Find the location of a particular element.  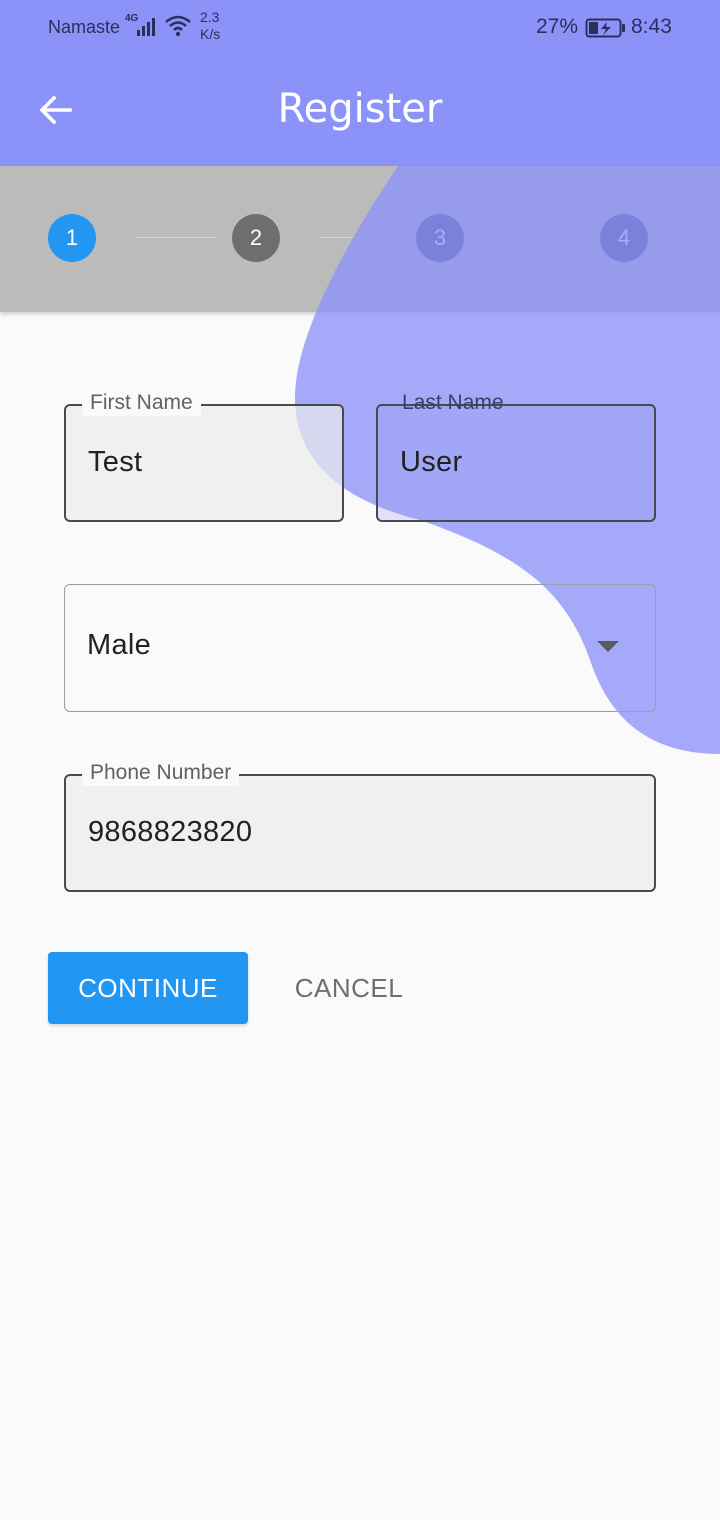

network-speed: 2.3 K/s is located at coordinates (210, 25).